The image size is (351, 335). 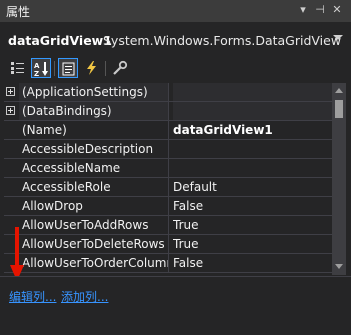 I want to click on property-name: AllowUserToOrderColumns, so click(x=94, y=263).